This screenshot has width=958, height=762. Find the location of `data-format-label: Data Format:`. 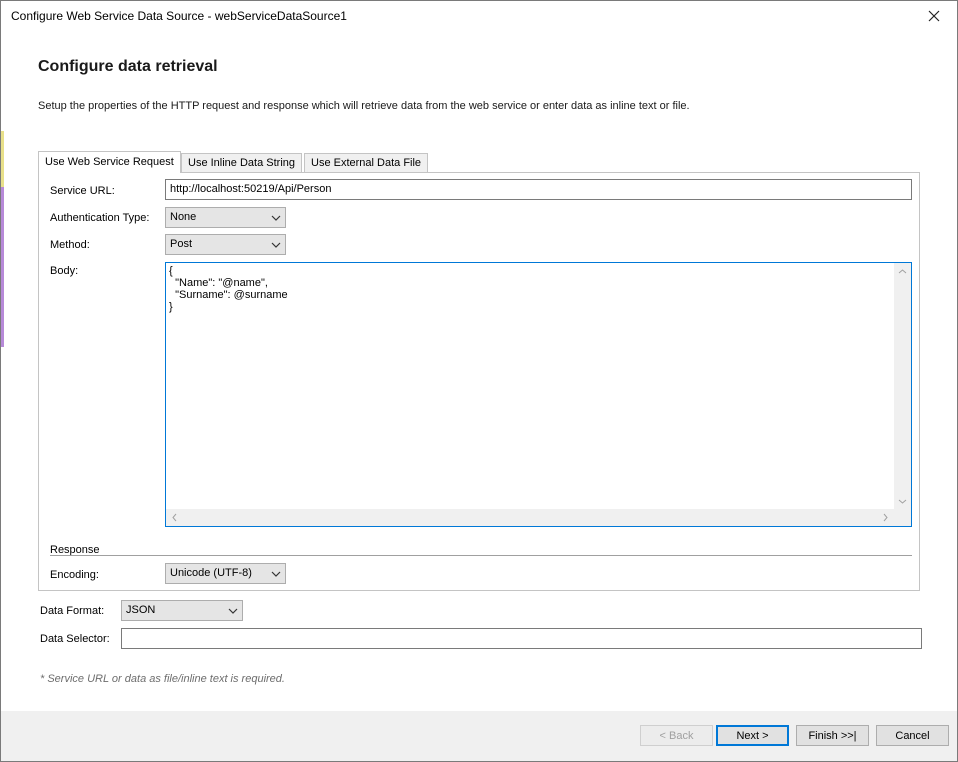

data-format-label: Data Format: is located at coordinates (72, 611).